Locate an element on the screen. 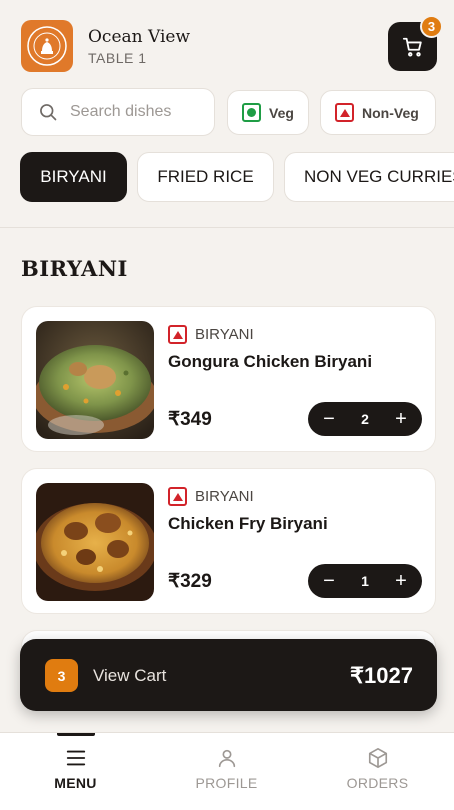  user-icon is located at coordinates (226, 758).